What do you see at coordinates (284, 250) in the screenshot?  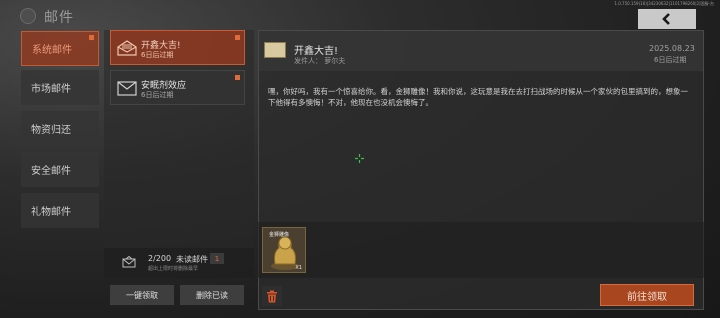 I see `attachment-item: 金狮雕像 X1` at bounding box center [284, 250].